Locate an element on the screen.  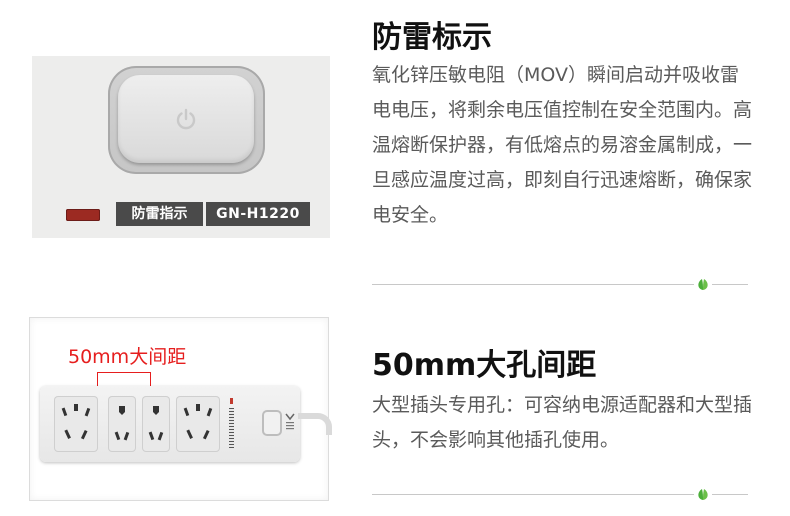
power-switch-frame is located at coordinates (186, 120).